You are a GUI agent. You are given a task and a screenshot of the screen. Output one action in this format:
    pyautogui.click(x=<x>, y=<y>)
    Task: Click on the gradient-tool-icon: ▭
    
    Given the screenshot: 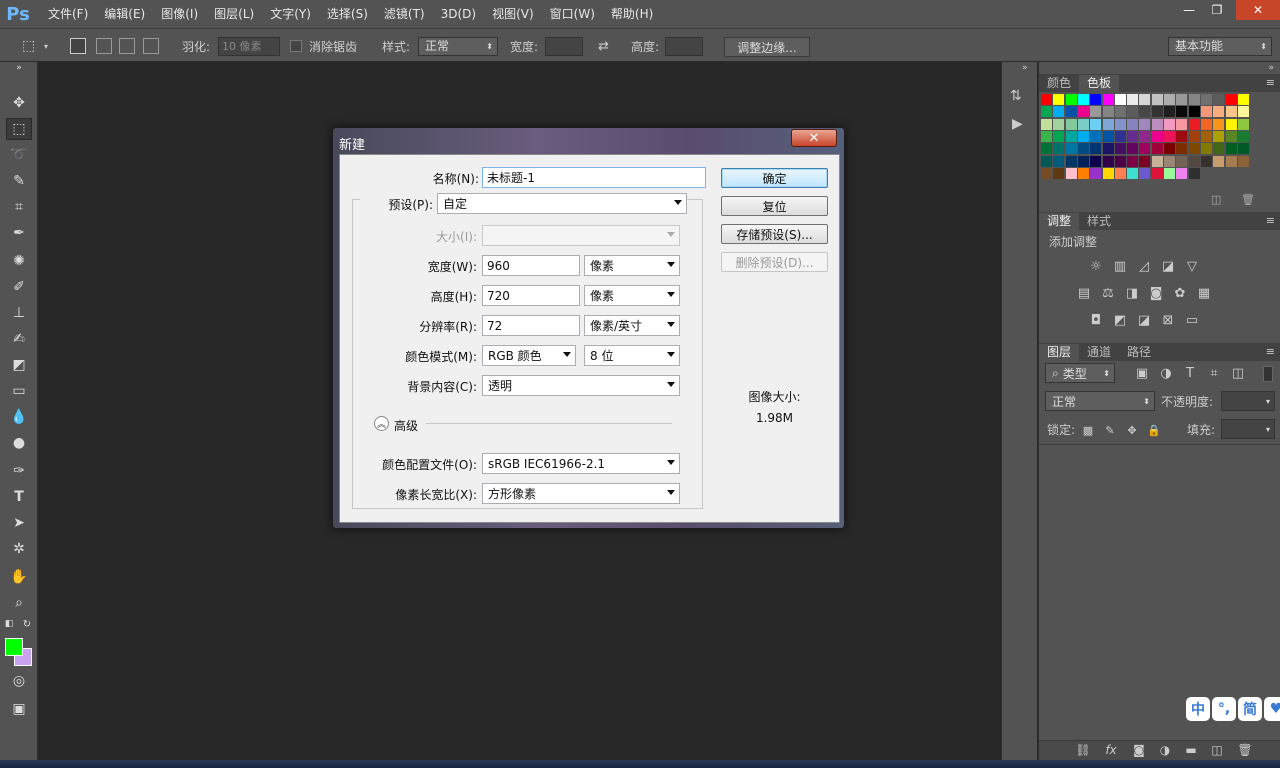 What is the action you would take?
    pyautogui.click(x=19, y=391)
    